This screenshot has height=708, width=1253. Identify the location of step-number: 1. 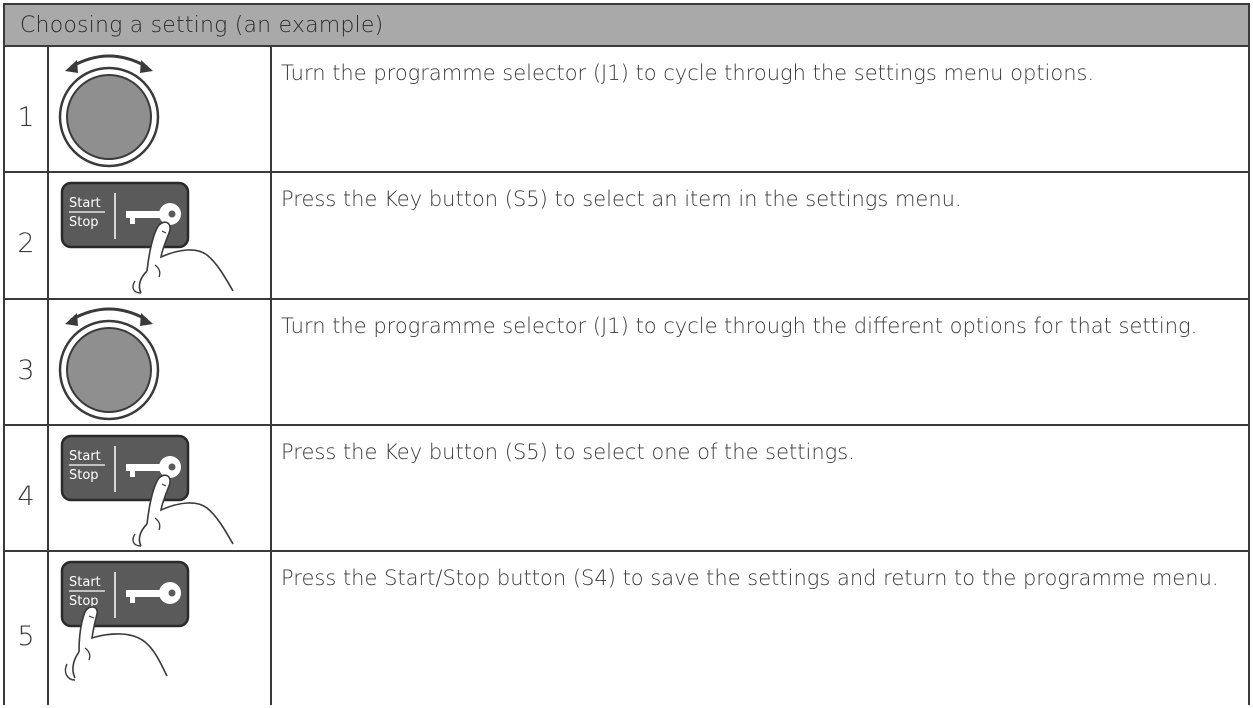
(27, 109).